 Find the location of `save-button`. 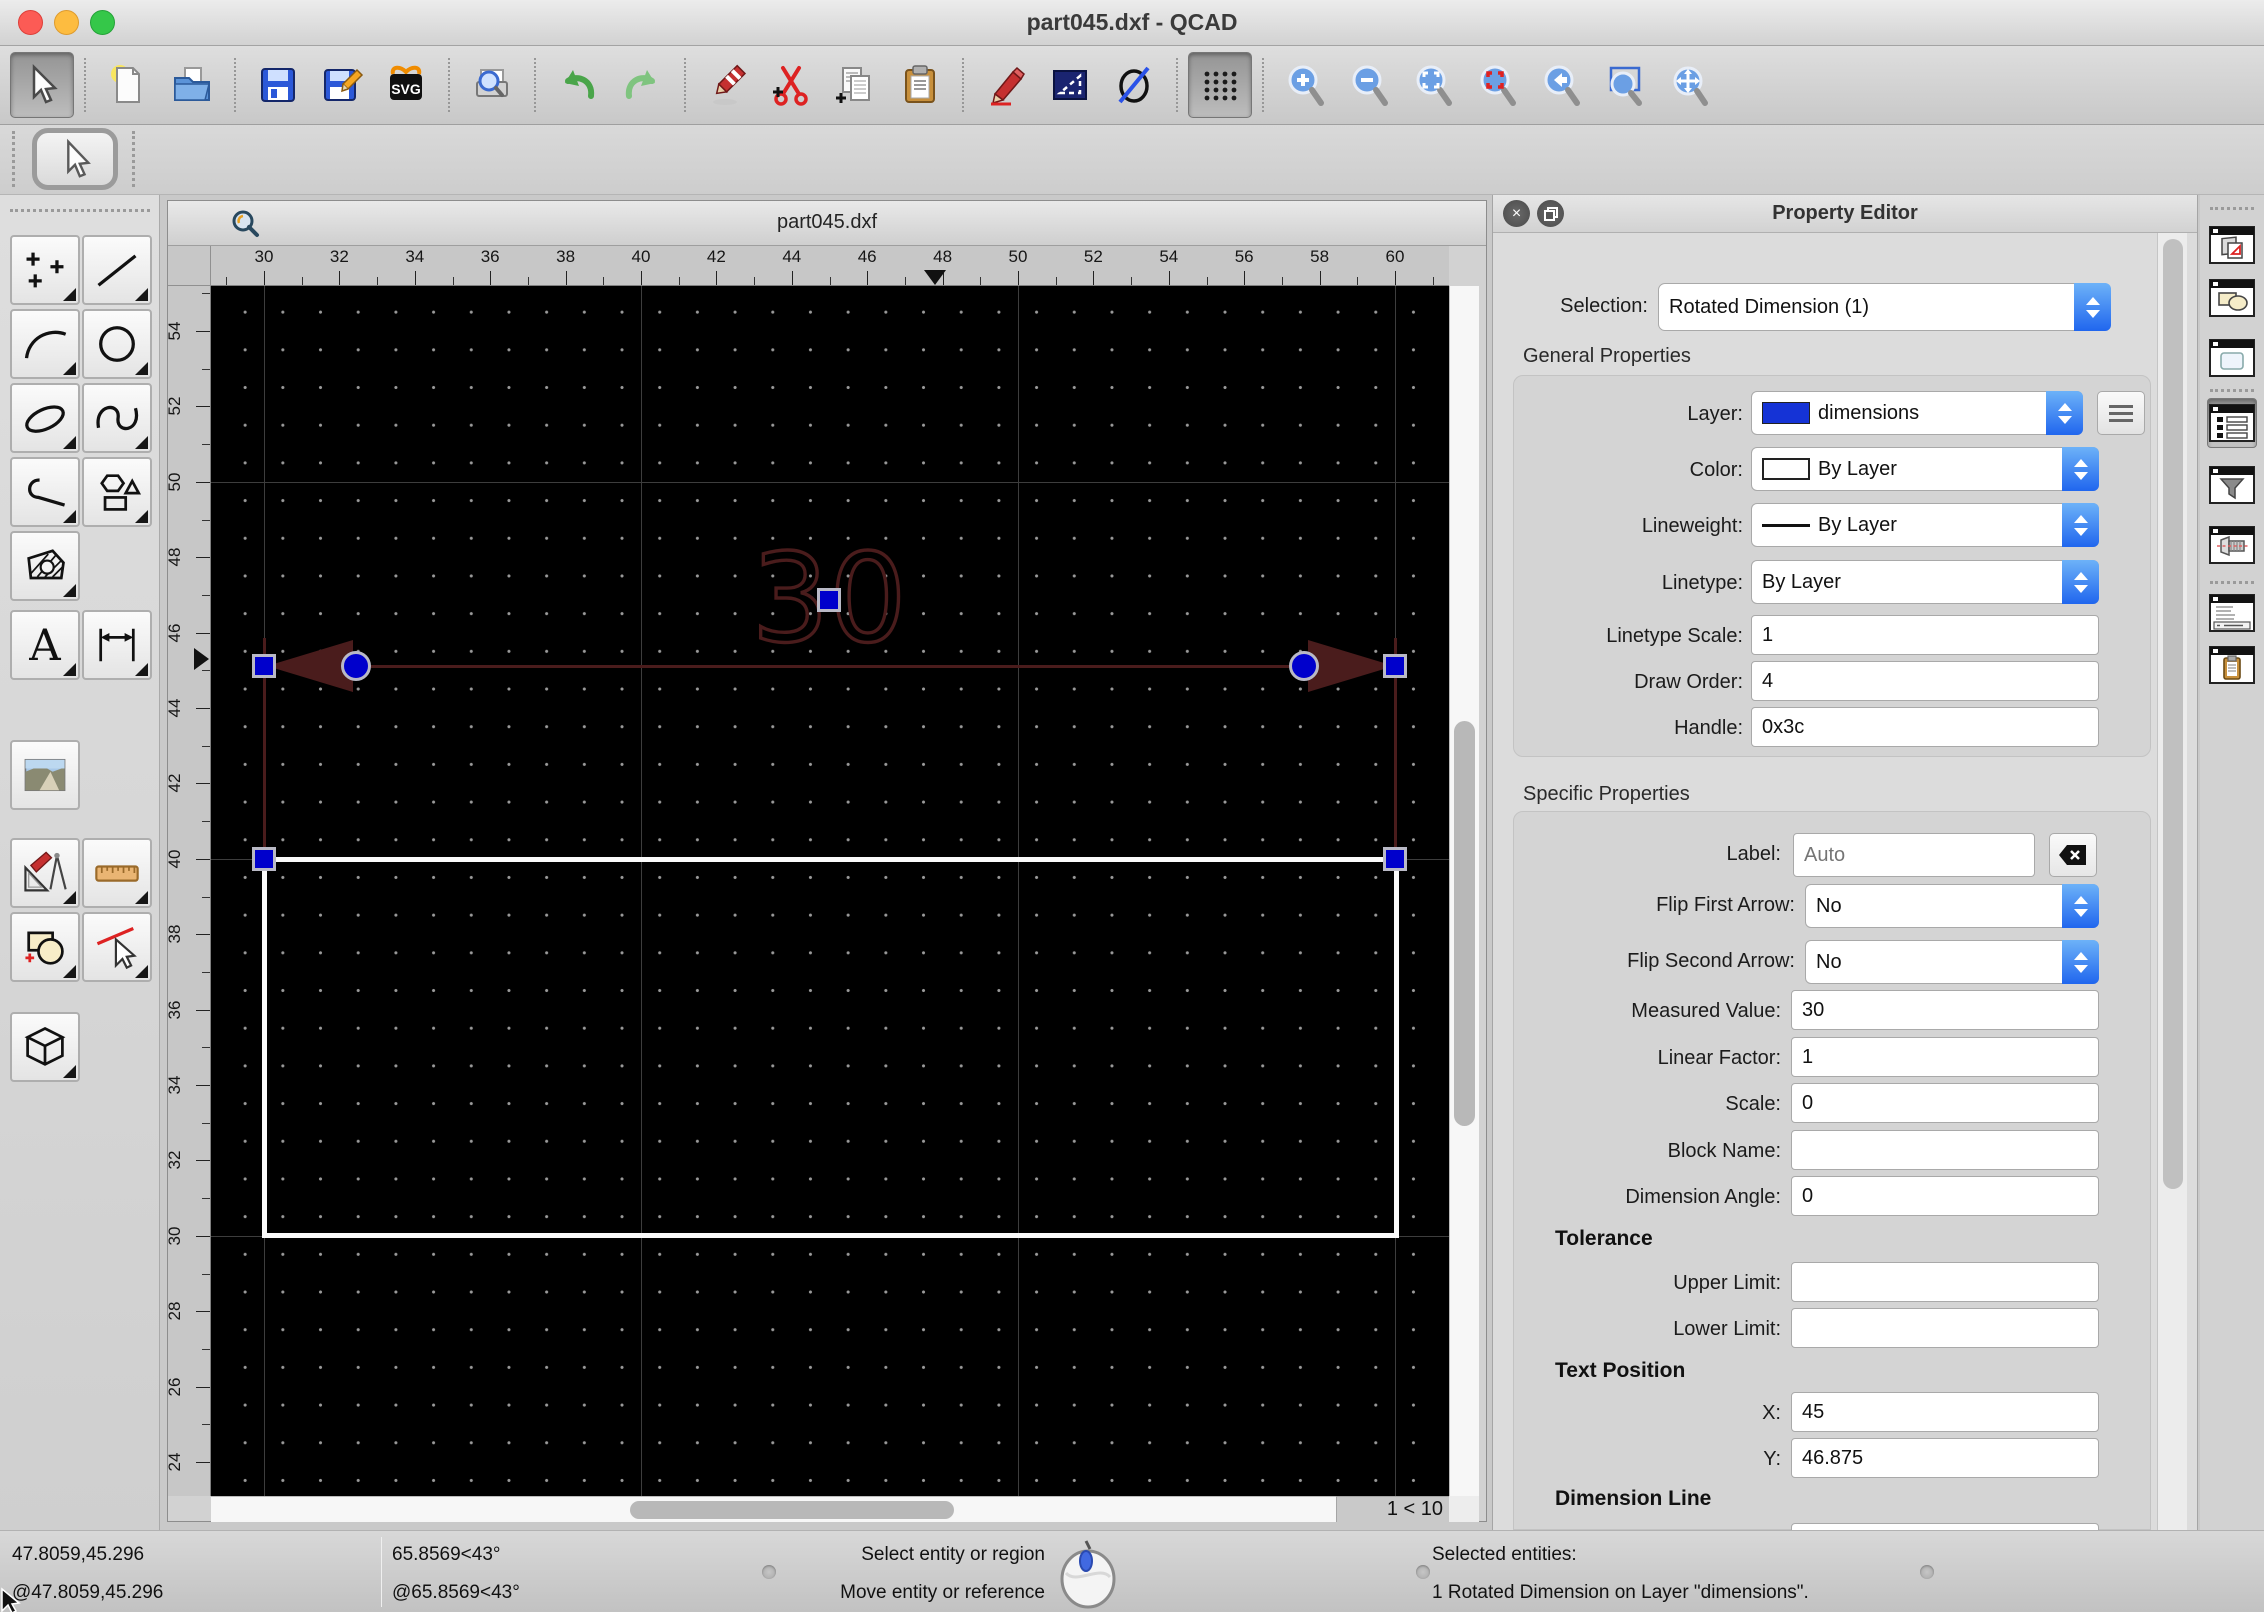

save-button is located at coordinates (278, 85).